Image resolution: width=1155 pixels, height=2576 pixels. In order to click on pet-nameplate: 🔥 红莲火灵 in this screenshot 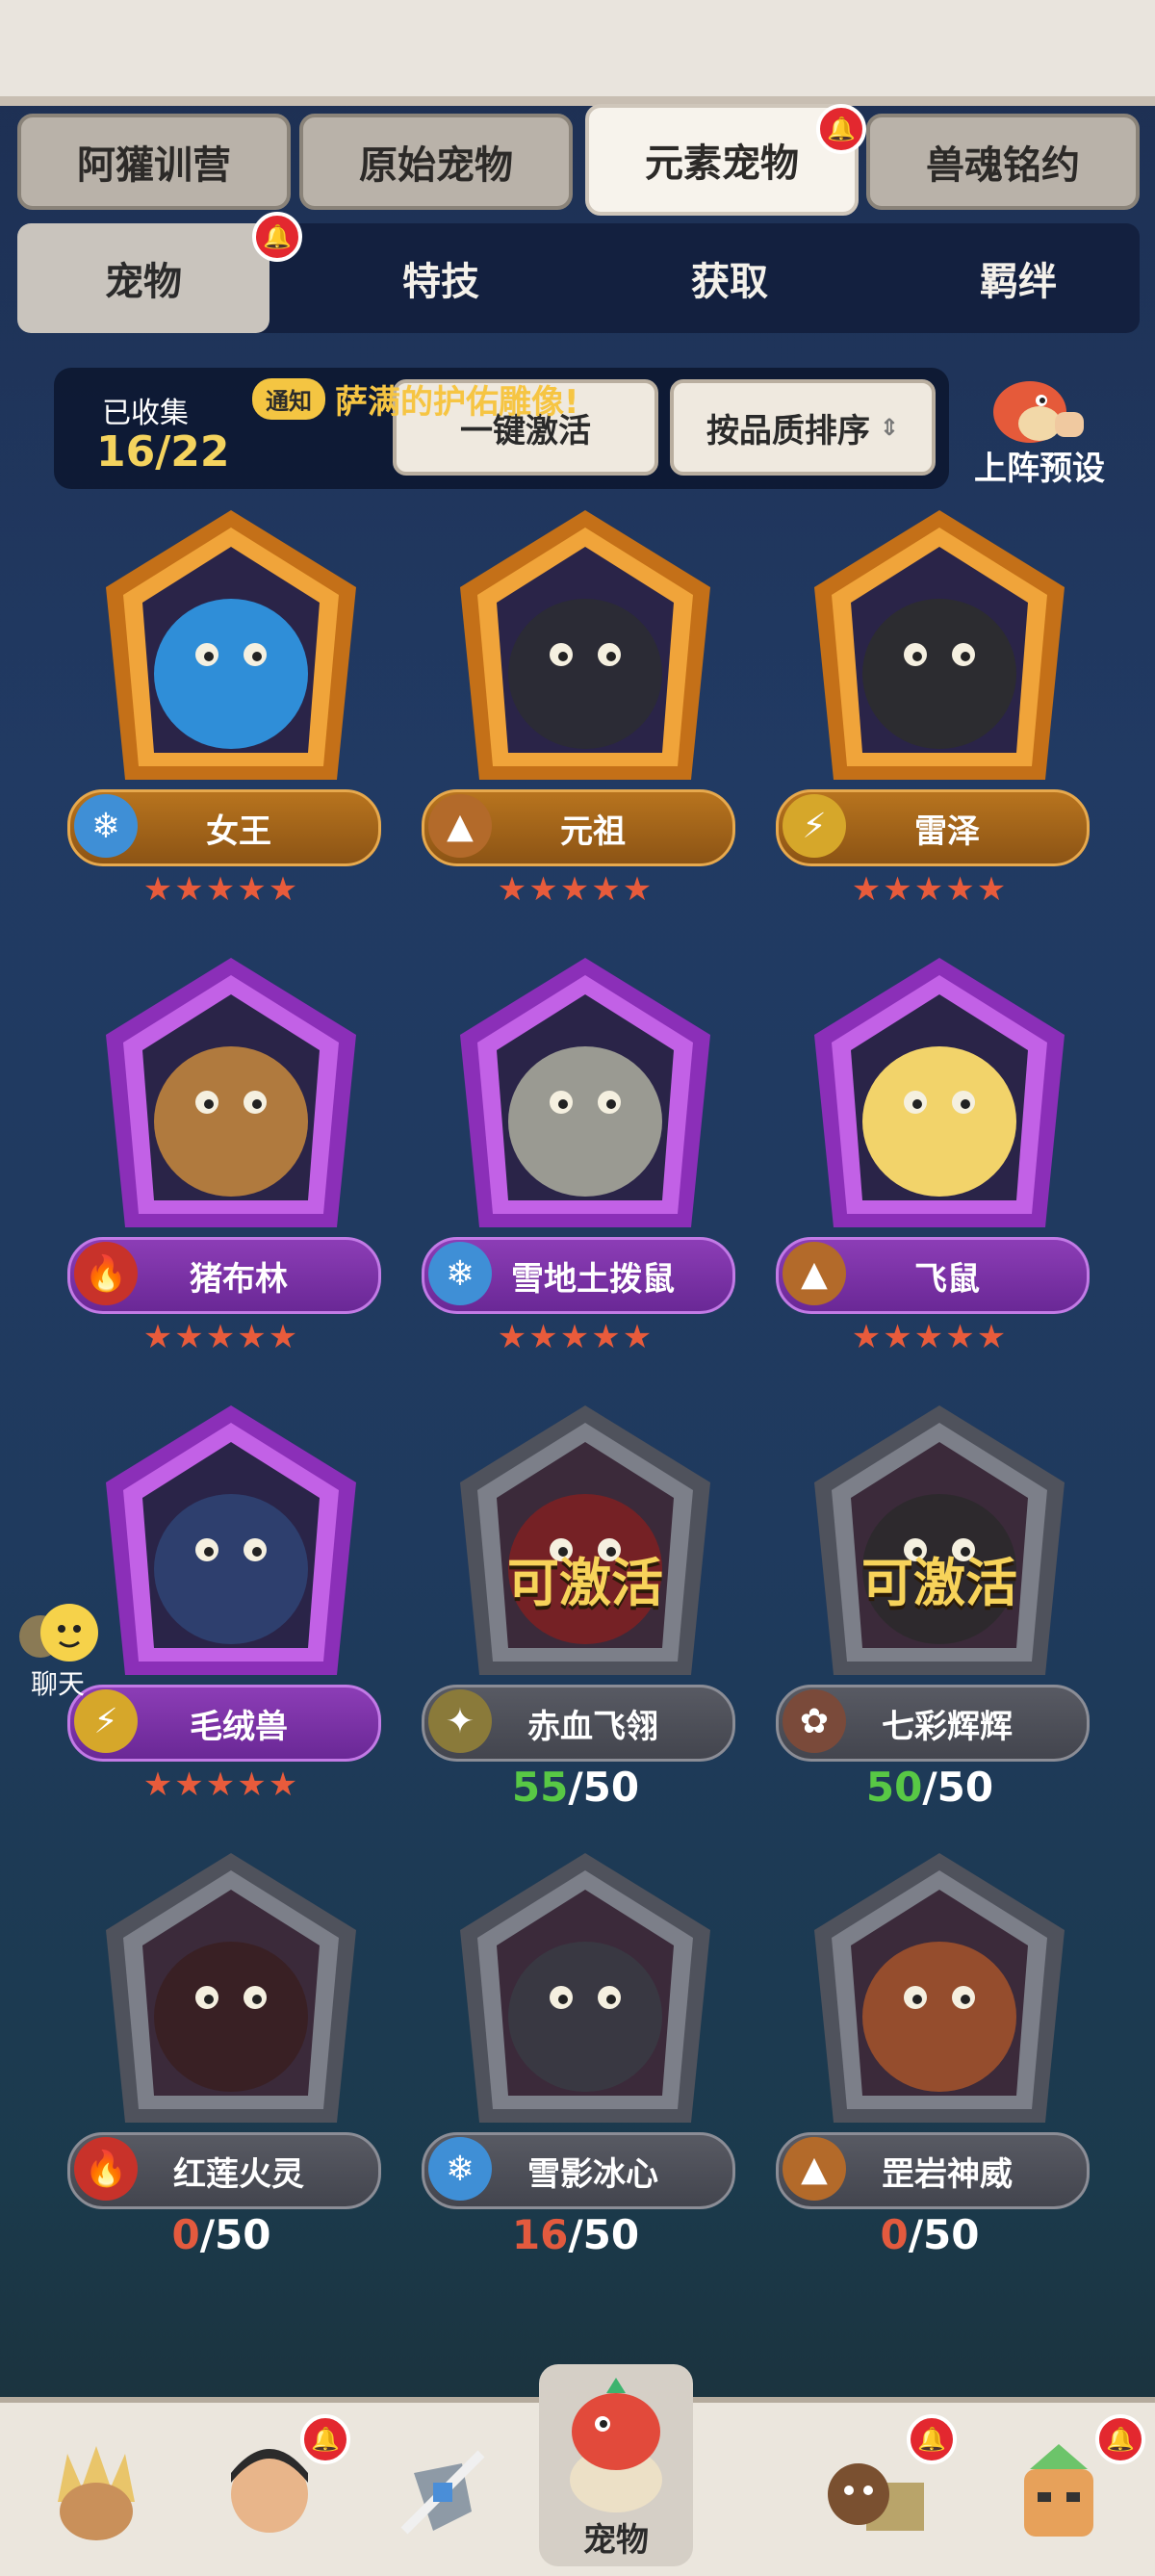, I will do `click(224, 2170)`.